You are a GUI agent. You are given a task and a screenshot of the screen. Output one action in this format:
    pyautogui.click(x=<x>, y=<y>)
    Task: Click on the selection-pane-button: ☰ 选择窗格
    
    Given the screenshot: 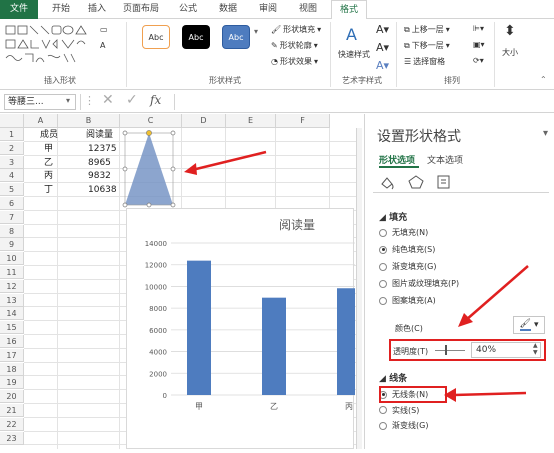 What is the action you would take?
    pyautogui.click(x=424, y=61)
    